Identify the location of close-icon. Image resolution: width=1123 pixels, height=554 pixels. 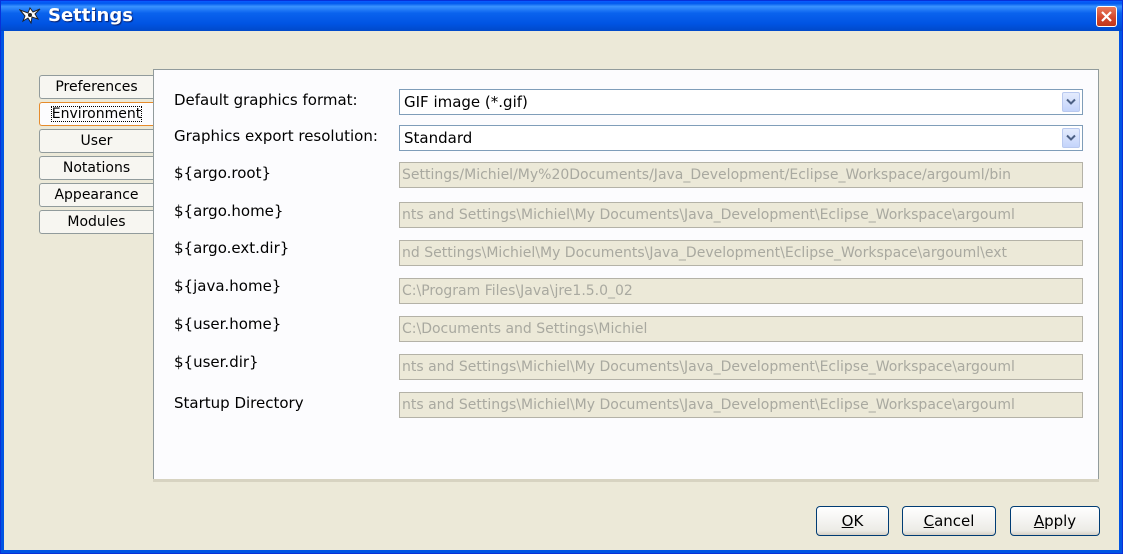
(1106, 16).